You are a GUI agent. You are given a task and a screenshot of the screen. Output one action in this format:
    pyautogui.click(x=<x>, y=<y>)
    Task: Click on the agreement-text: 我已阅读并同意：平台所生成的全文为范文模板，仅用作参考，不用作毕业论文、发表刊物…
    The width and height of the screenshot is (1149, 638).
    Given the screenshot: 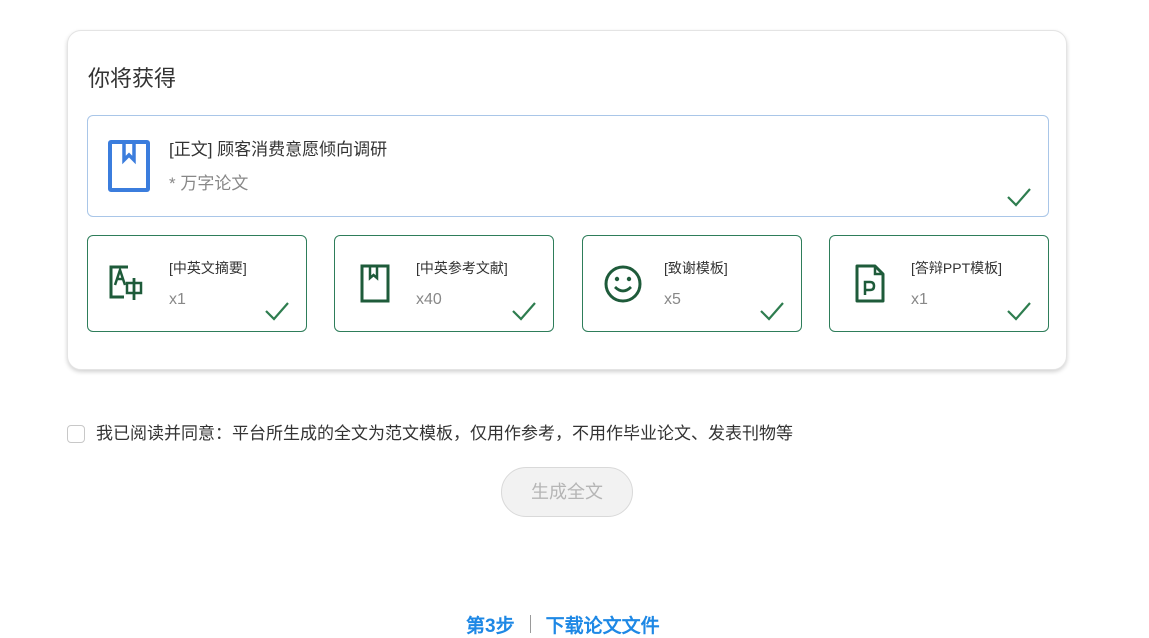 What is the action you would take?
    pyautogui.click(x=444, y=433)
    